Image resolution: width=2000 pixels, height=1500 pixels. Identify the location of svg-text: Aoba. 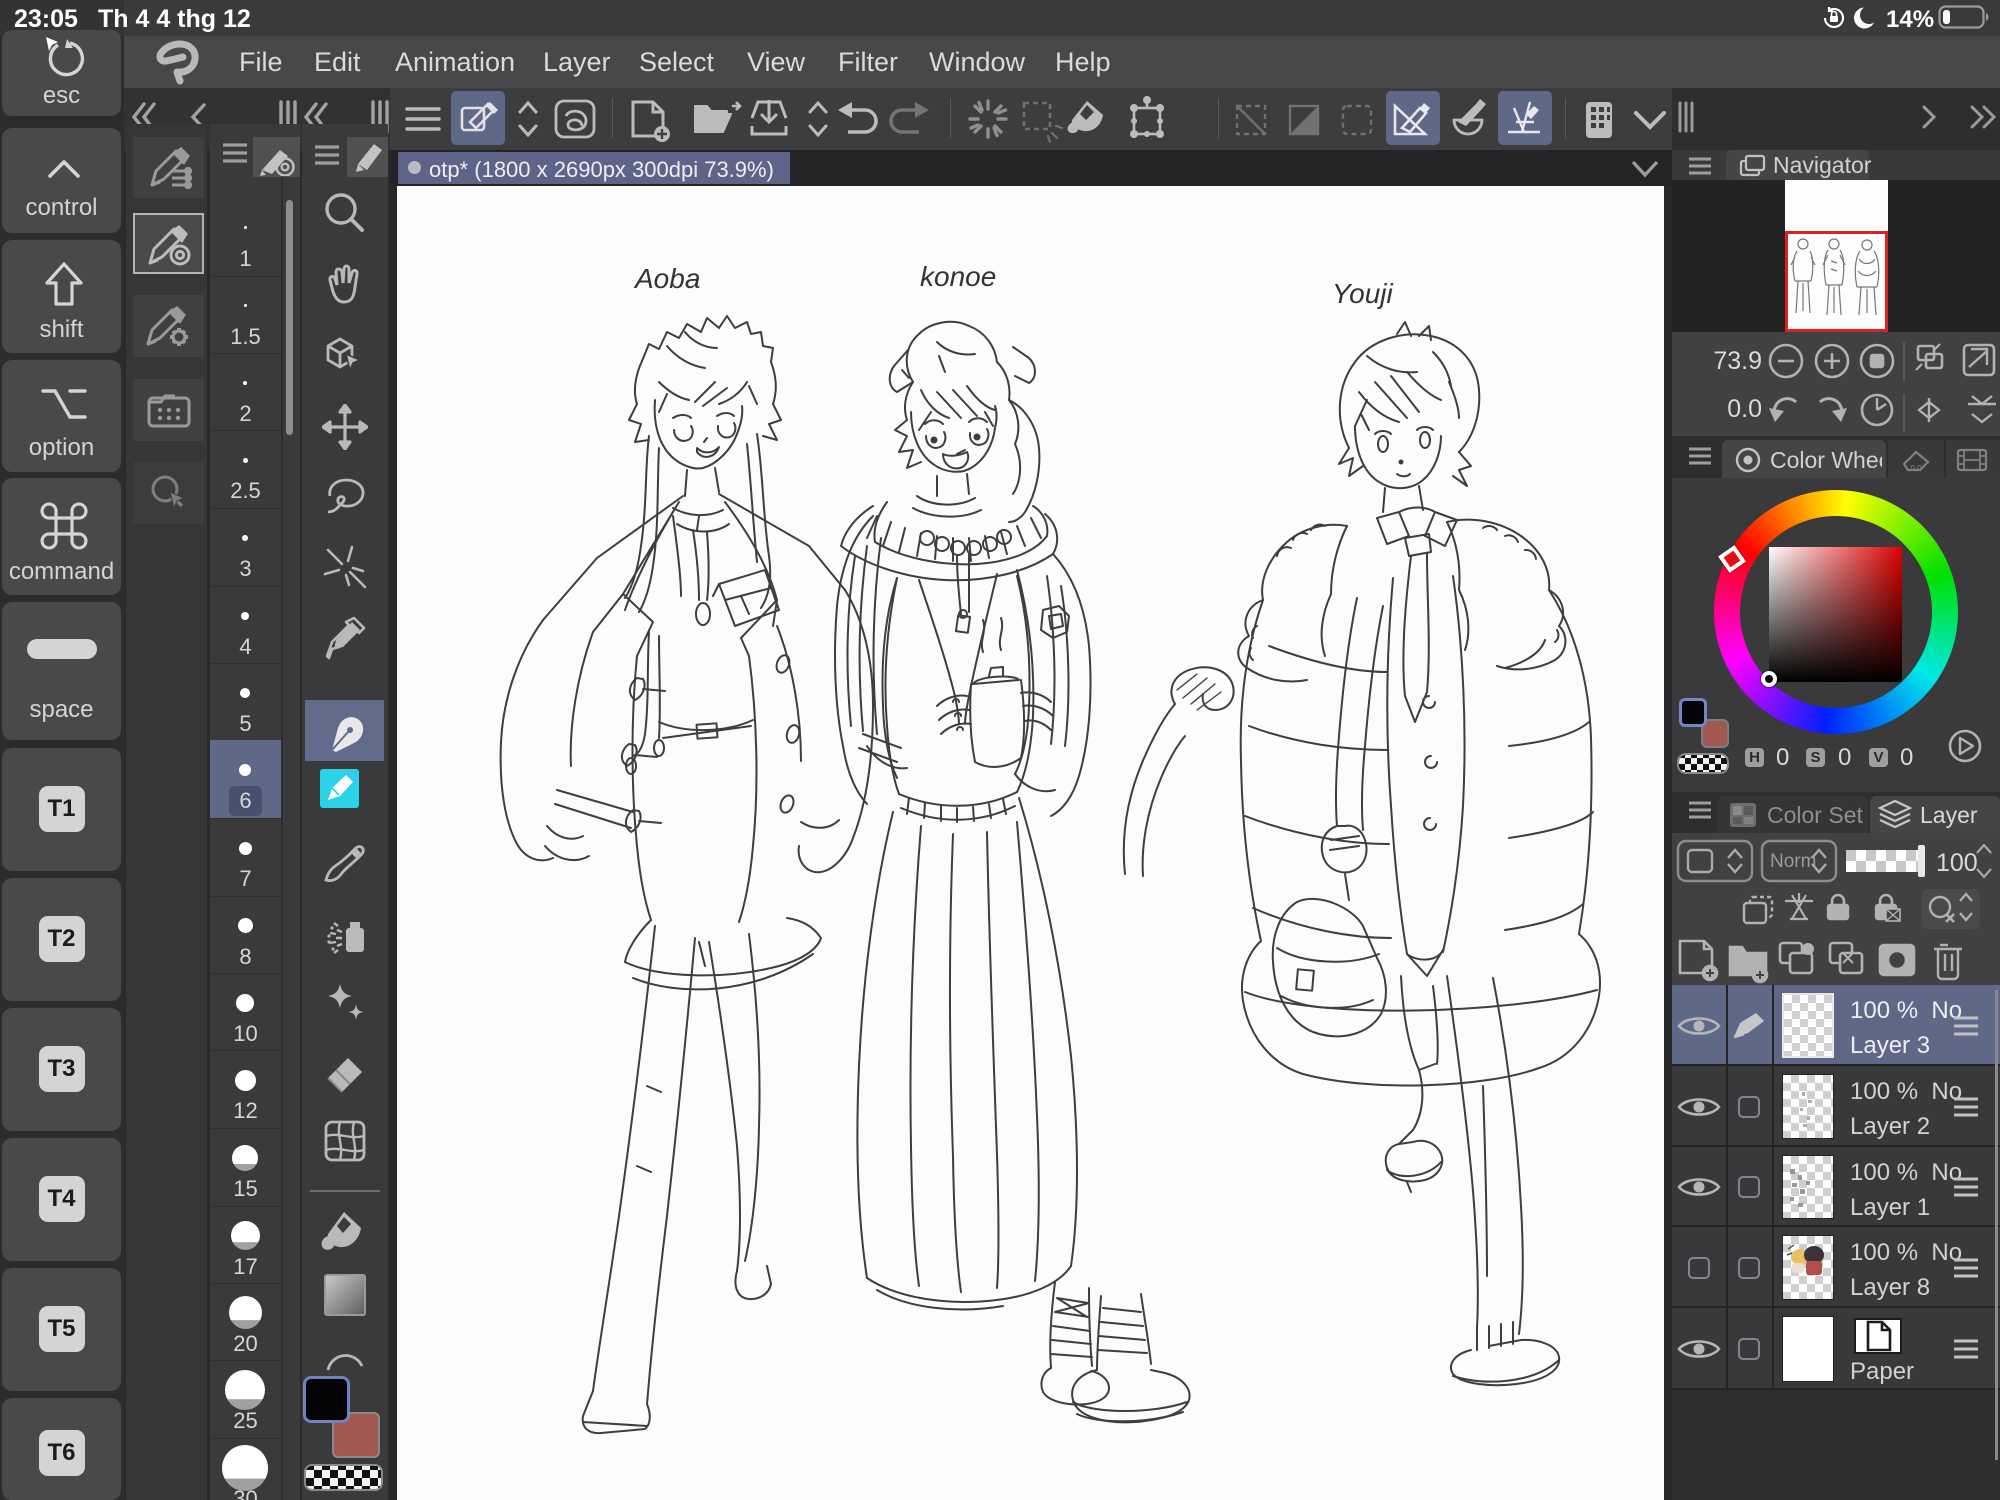
(666, 278).